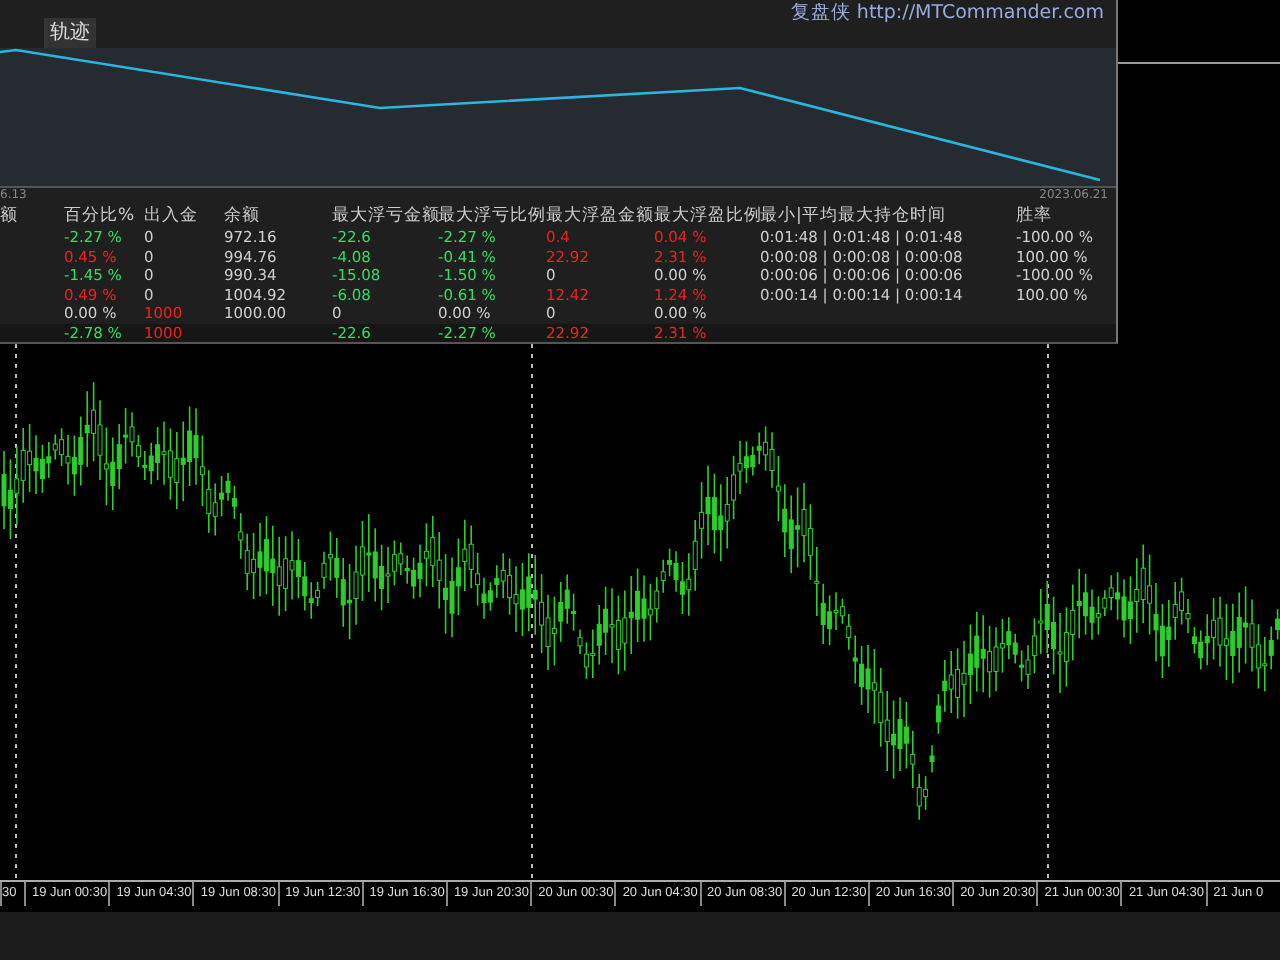  Describe the element at coordinates (9, 216) in the screenshot. I see `column-header: 额` at that location.